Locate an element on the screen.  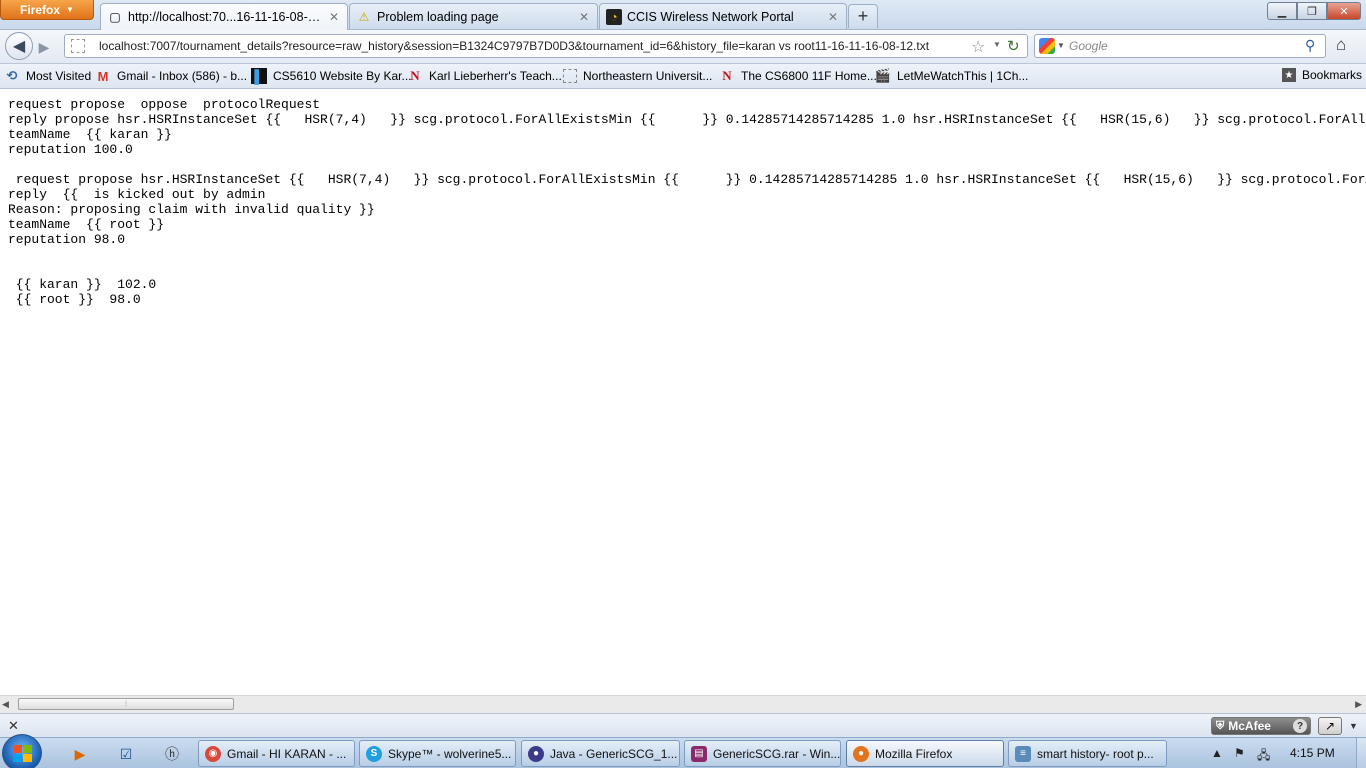
google-engine-icon is located at coordinates (1047, 46).